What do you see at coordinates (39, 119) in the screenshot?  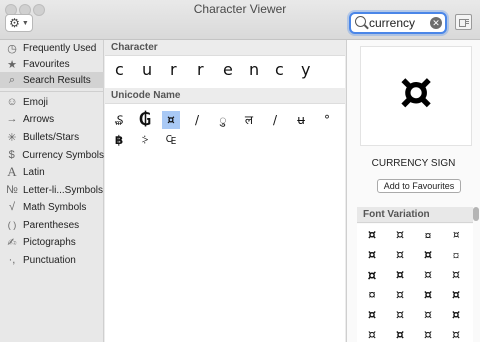 I see `sidebar-item-label: Arrows` at bounding box center [39, 119].